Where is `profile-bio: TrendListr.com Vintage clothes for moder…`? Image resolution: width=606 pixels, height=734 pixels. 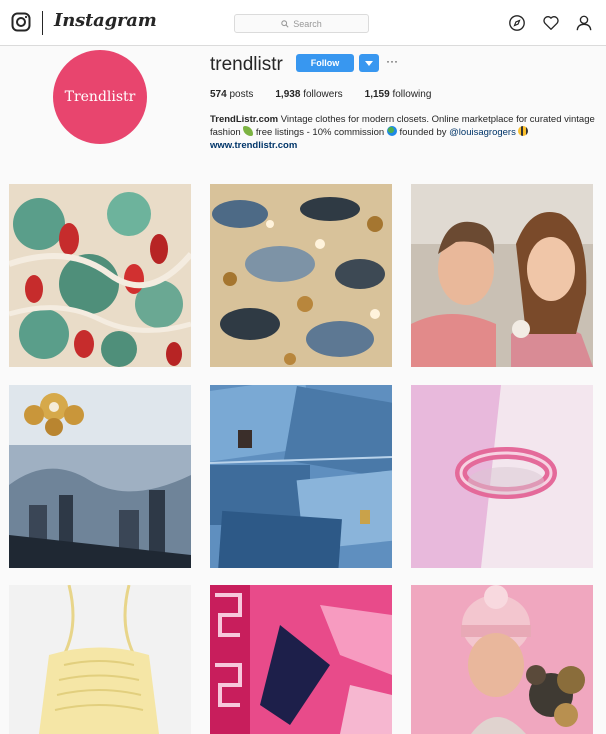
profile-bio: TrendListr.com Vintage clothes for moder… is located at coordinates (406, 132).